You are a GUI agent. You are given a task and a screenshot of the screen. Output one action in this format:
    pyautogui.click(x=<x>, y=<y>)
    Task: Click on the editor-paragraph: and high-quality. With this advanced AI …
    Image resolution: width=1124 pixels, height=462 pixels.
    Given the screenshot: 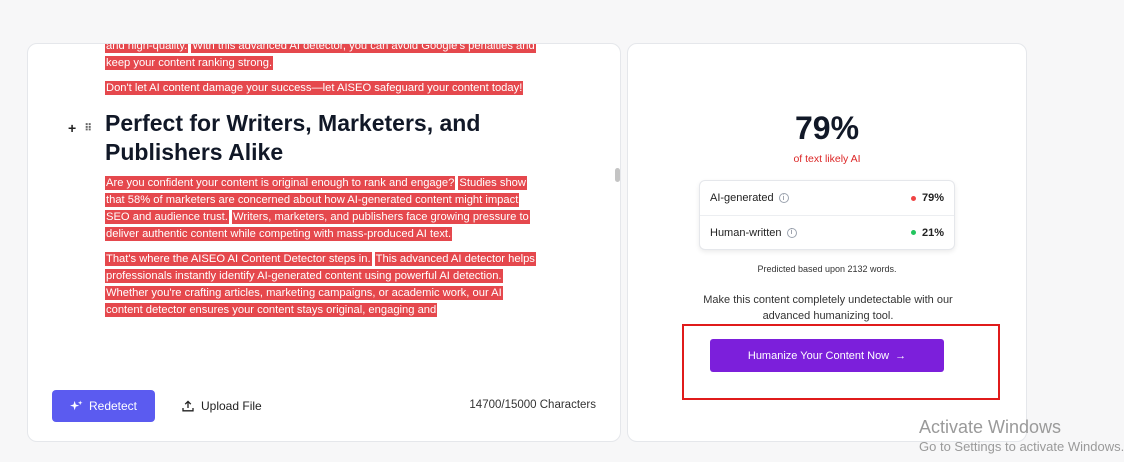 What is the action you would take?
    pyautogui.click(x=320, y=58)
    